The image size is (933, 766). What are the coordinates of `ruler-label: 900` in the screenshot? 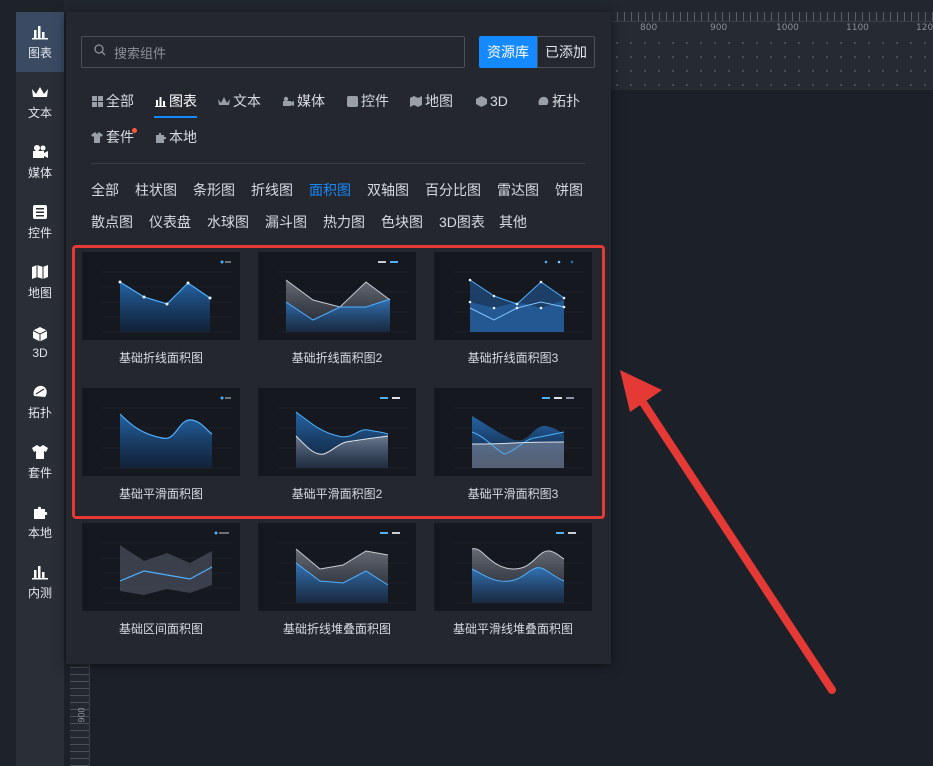 It's located at (81, 715).